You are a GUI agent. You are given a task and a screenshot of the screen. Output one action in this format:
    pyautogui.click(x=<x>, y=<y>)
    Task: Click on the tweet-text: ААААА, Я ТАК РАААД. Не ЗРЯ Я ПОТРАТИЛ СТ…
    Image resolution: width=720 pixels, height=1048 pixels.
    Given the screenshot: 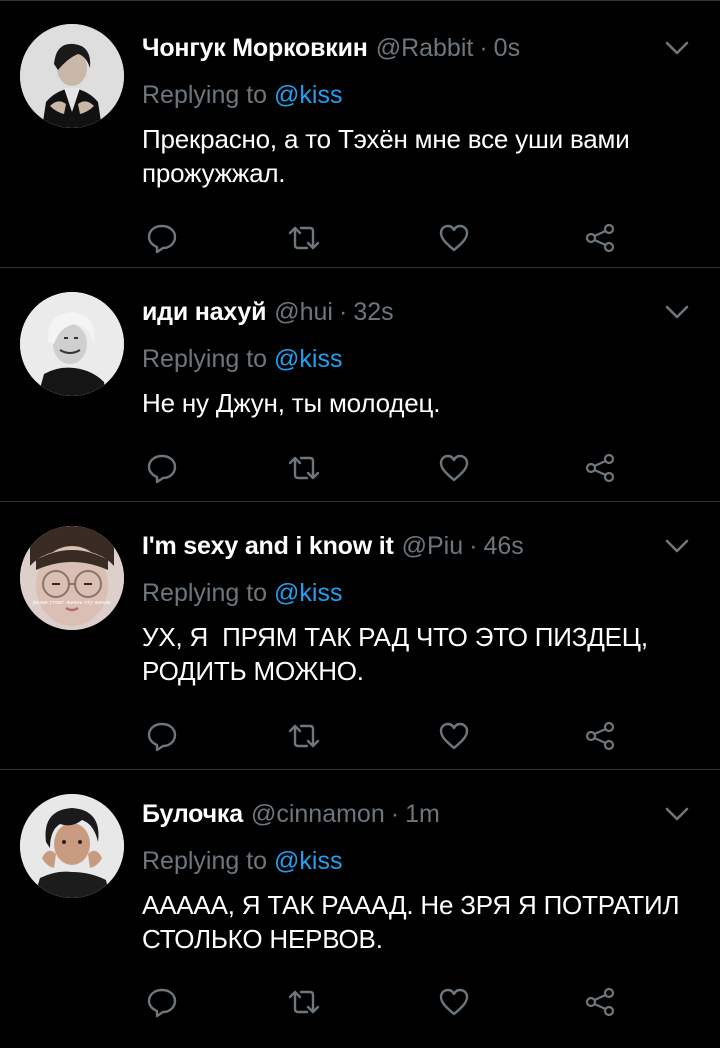 What is the action you would take?
    pyautogui.click(x=411, y=922)
    